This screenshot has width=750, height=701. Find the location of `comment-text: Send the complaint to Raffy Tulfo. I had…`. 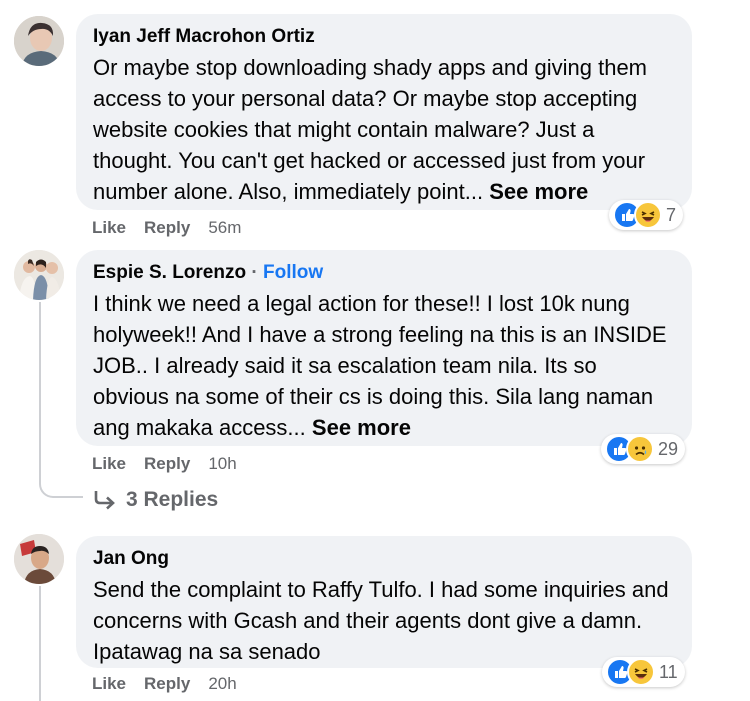

comment-text: Send the complaint to Raffy Tulfo. I had… is located at coordinates (381, 620).